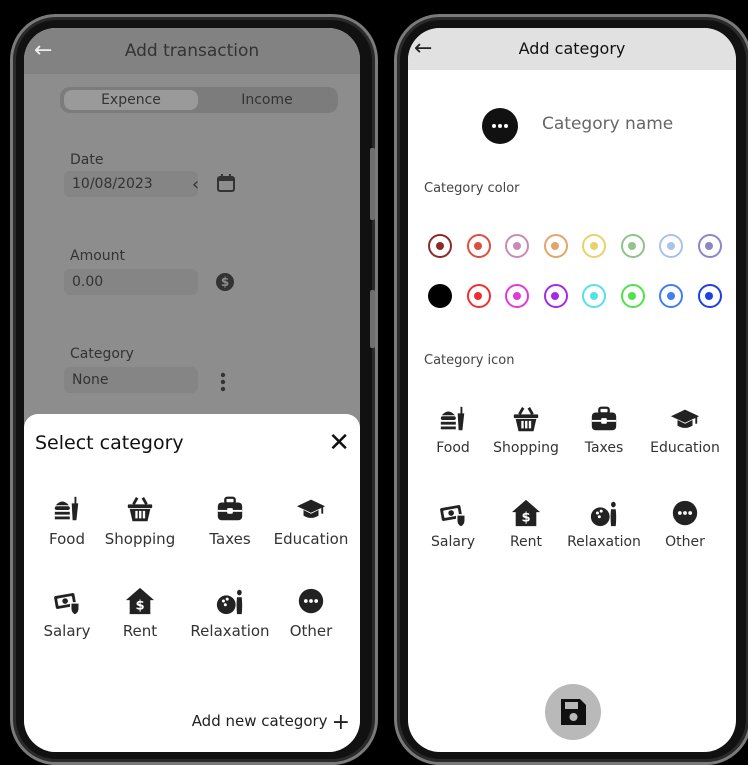  I want to click on amount-field: 0.00, so click(131, 282).